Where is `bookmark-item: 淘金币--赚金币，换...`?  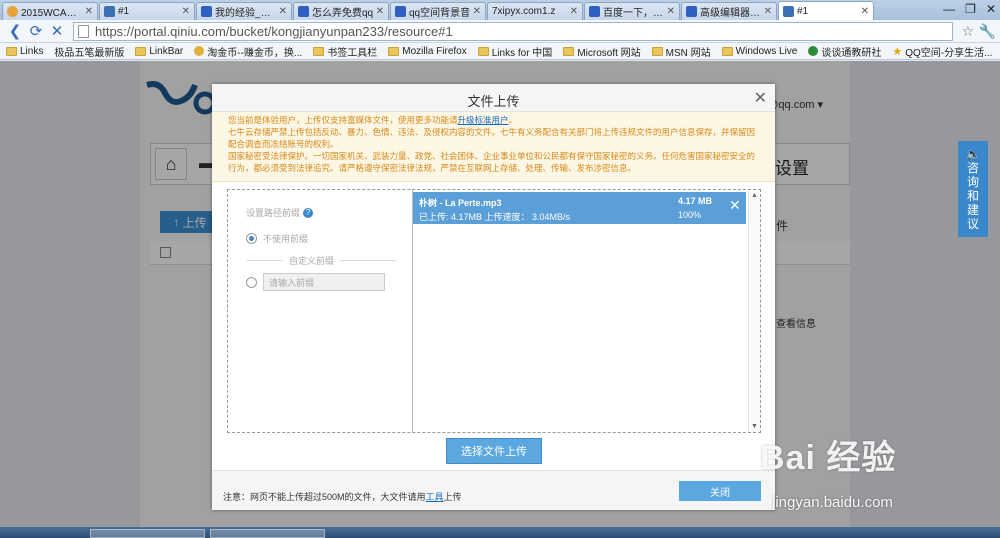
bookmark-item: 淘金币--赚金币，换... is located at coordinates (248, 51).